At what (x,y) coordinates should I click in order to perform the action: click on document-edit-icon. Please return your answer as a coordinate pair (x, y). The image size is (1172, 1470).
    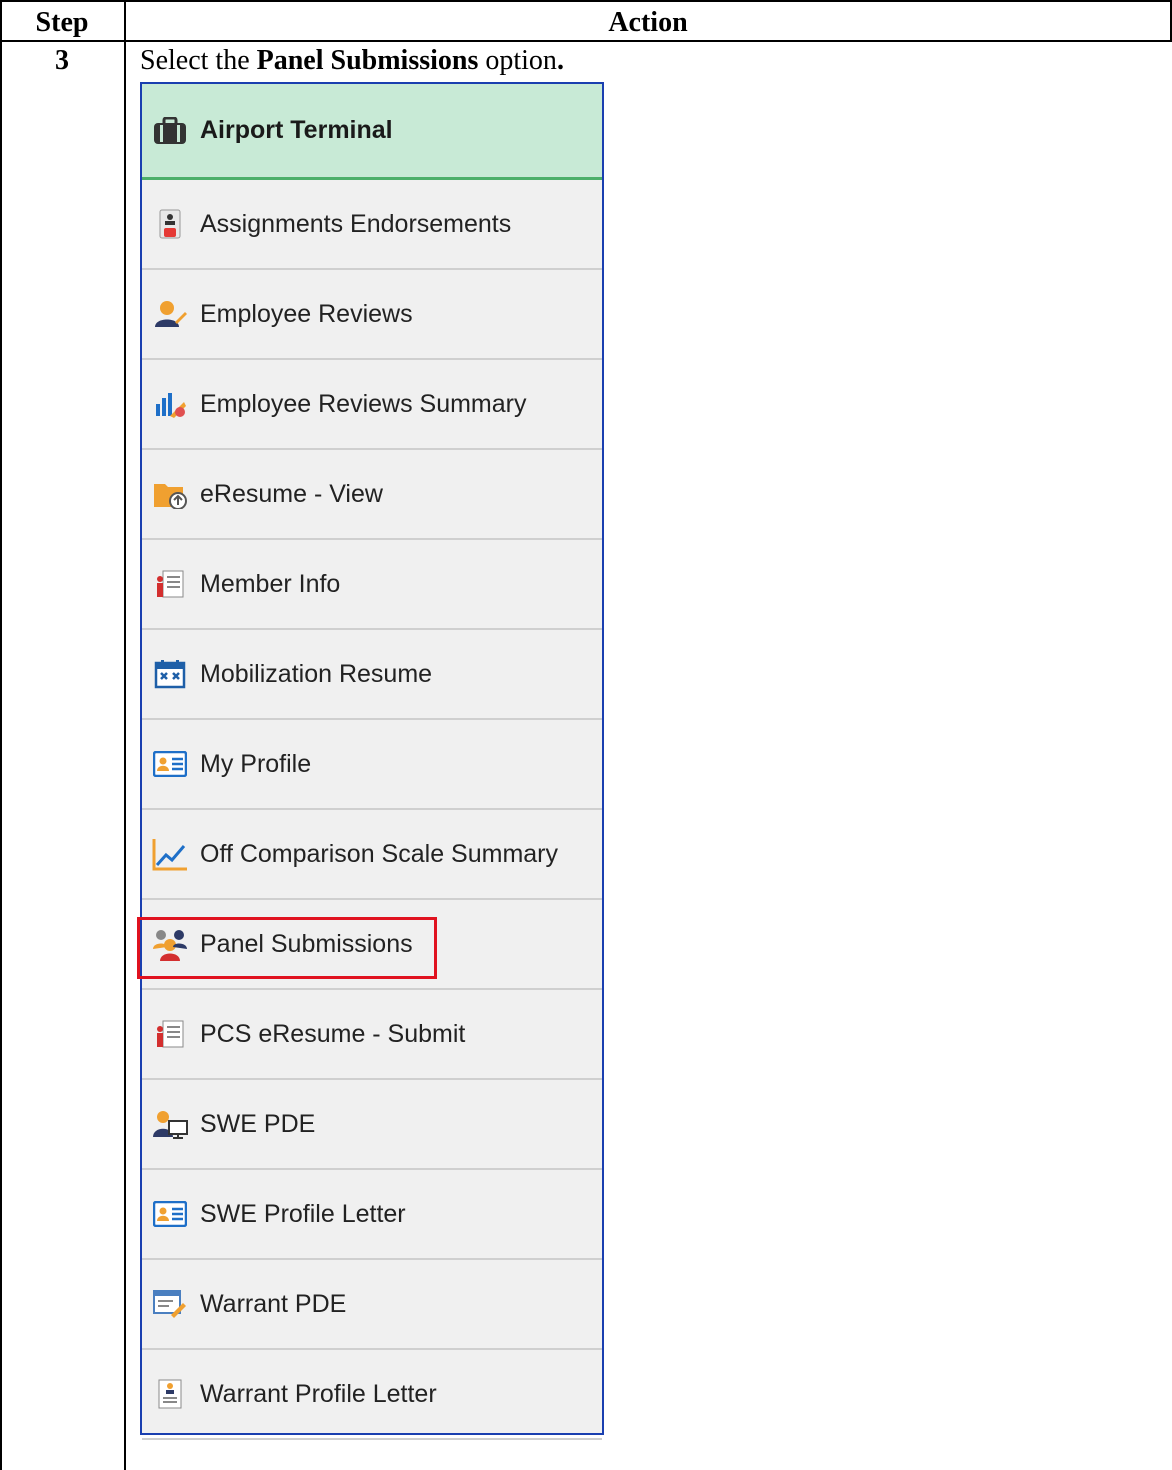
    Looking at the image, I should click on (170, 1304).